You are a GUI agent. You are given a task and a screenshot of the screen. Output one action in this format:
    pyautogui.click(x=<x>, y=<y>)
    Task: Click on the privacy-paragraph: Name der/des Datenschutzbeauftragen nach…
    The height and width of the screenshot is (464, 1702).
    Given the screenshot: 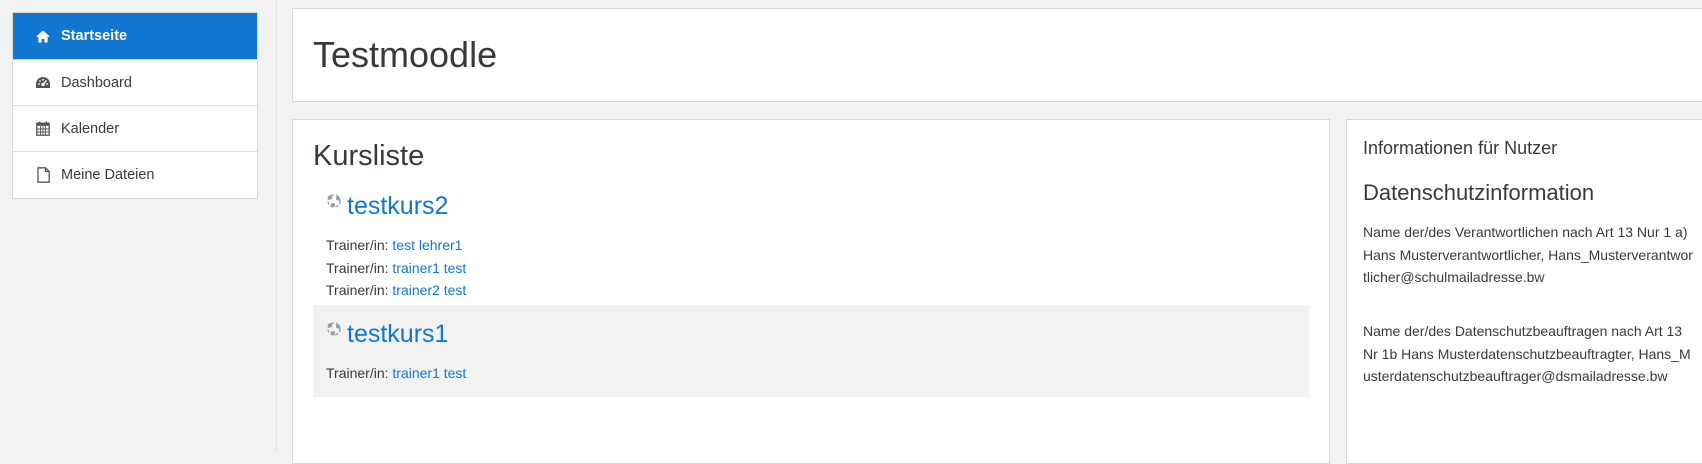 What is the action you would take?
    pyautogui.click(x=1527, y=353)
    